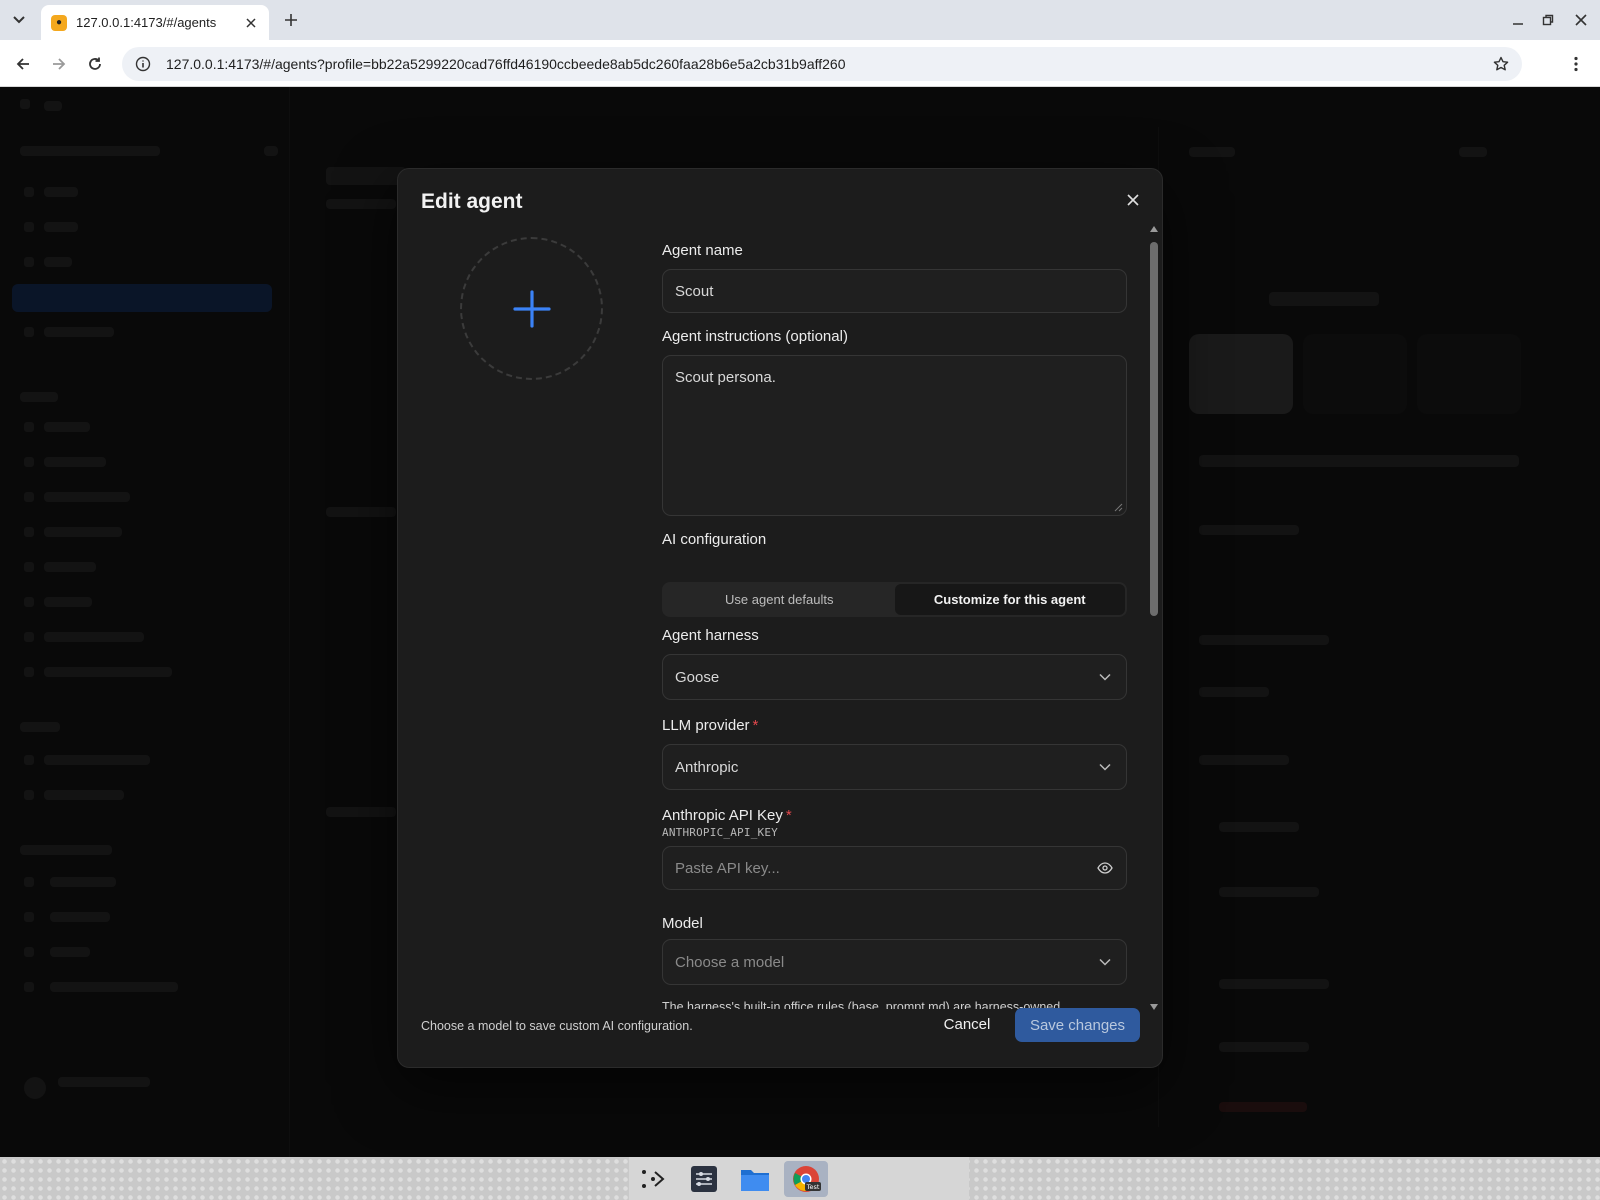 The height and width of the screenshot is (1200, 1600). I want to click on use-agent-defaults-option: Use agent defaults, so click(779, 599).